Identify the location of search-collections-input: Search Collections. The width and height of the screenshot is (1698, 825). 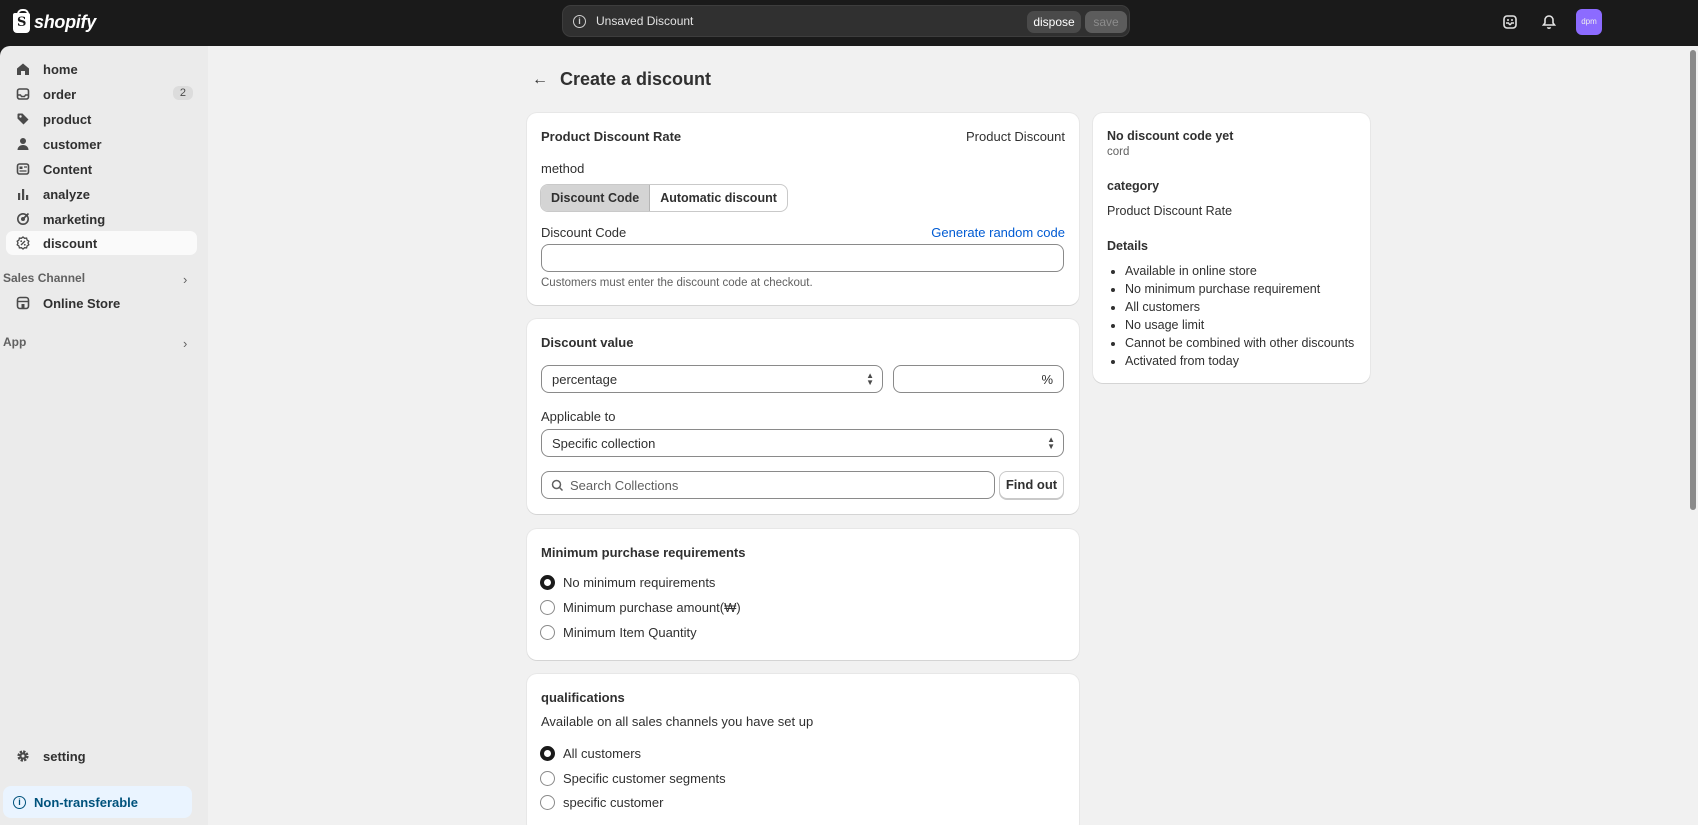
(768, 485).